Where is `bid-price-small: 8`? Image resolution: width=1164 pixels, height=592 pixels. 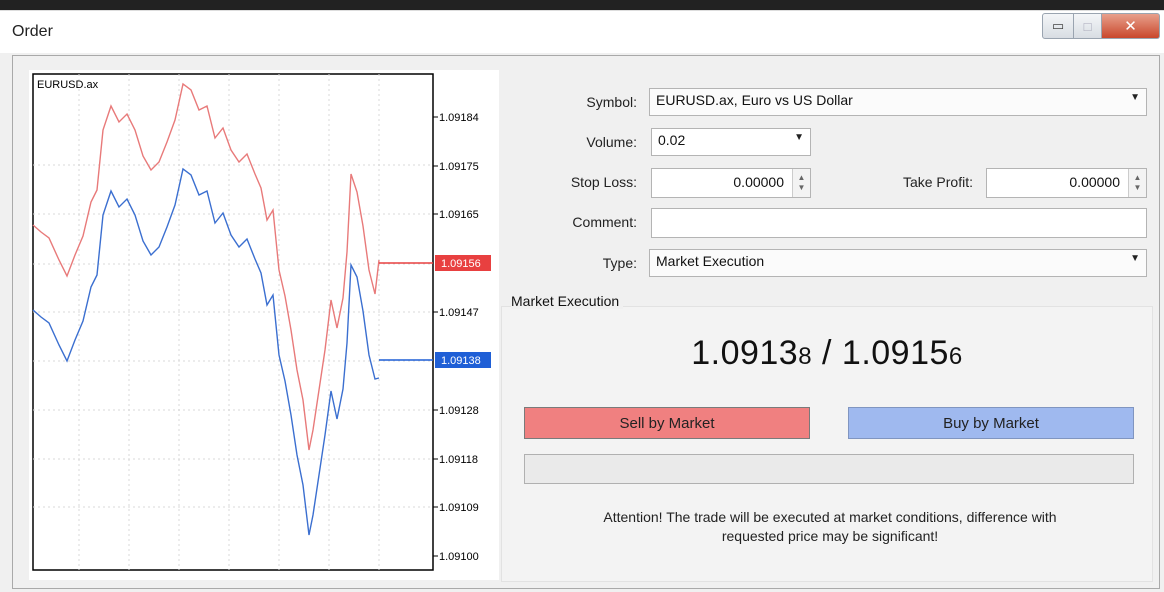 bid-price-small: 8 is located at coordinates (805, 356).